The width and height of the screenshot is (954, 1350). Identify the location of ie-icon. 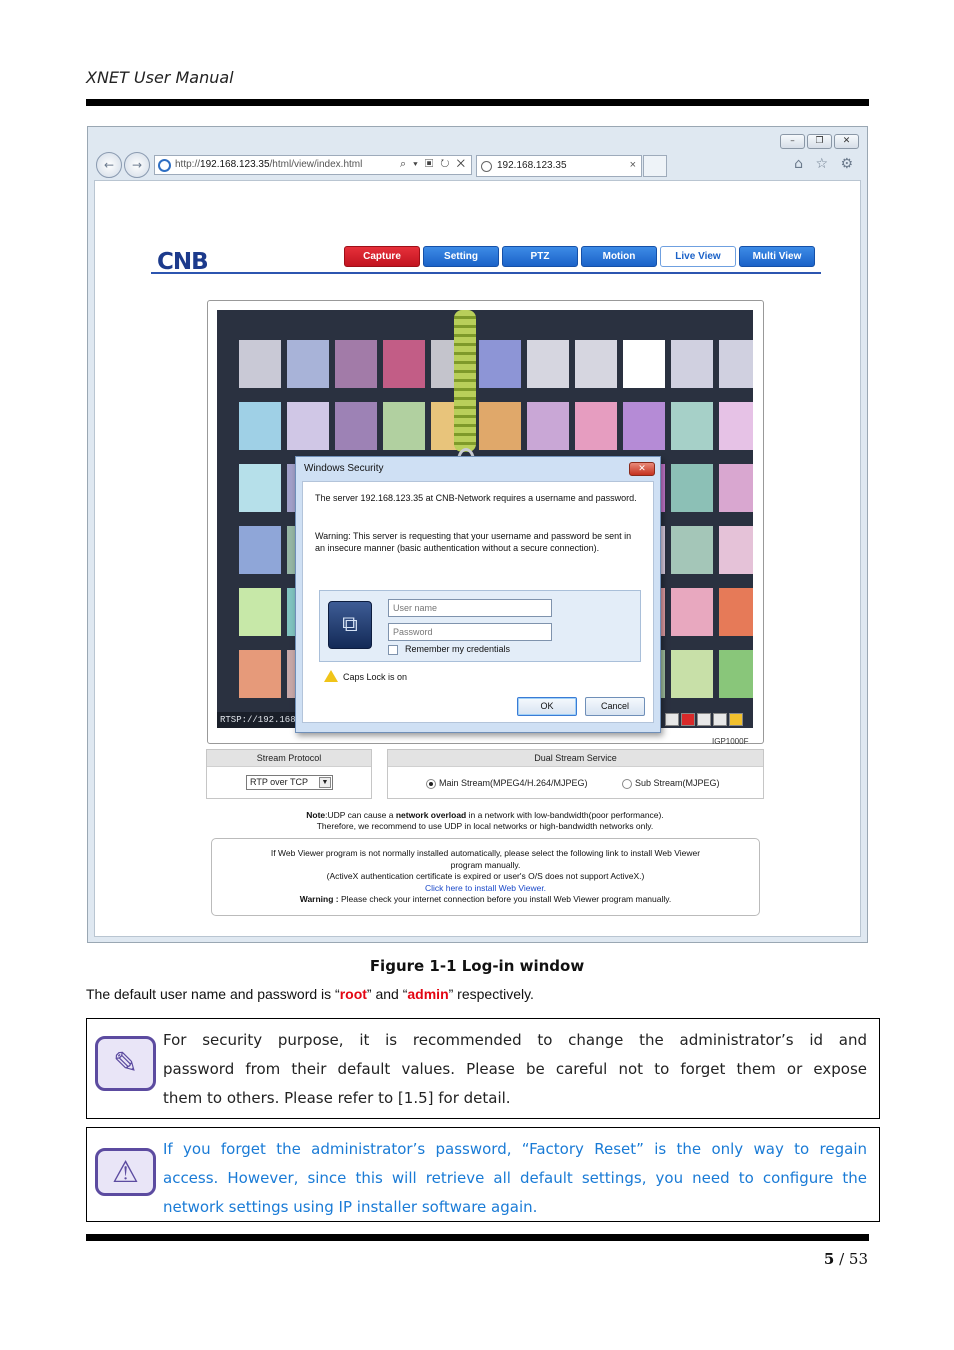
(164, 165).